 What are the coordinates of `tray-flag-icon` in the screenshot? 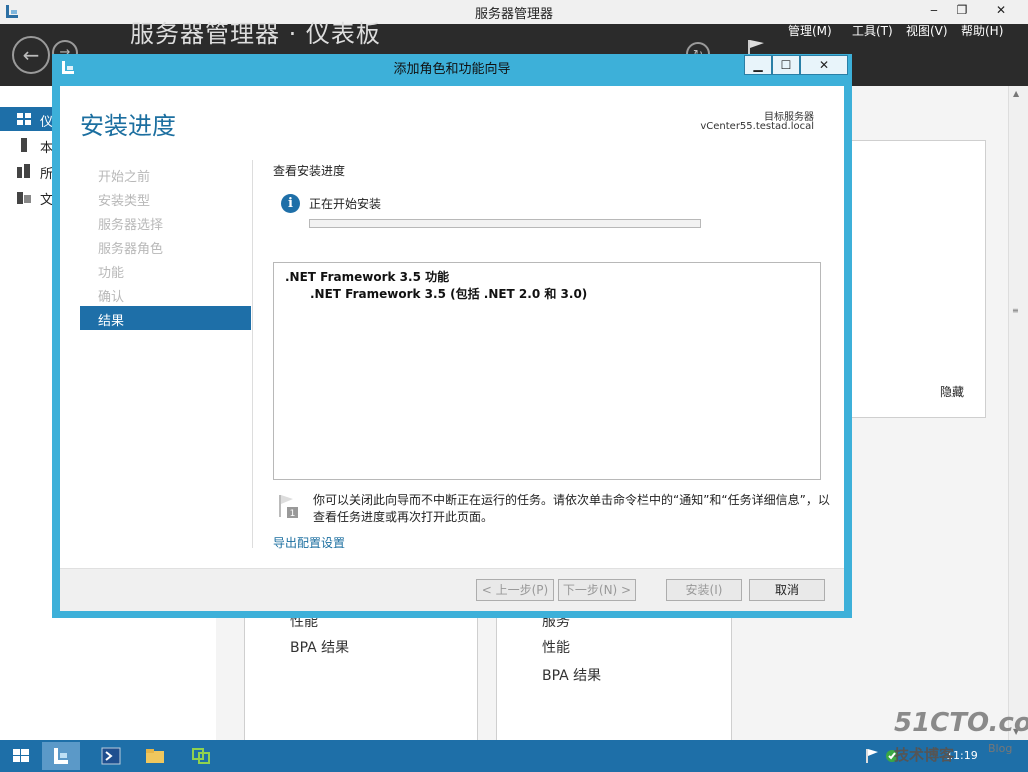 It's located at (872, 756).